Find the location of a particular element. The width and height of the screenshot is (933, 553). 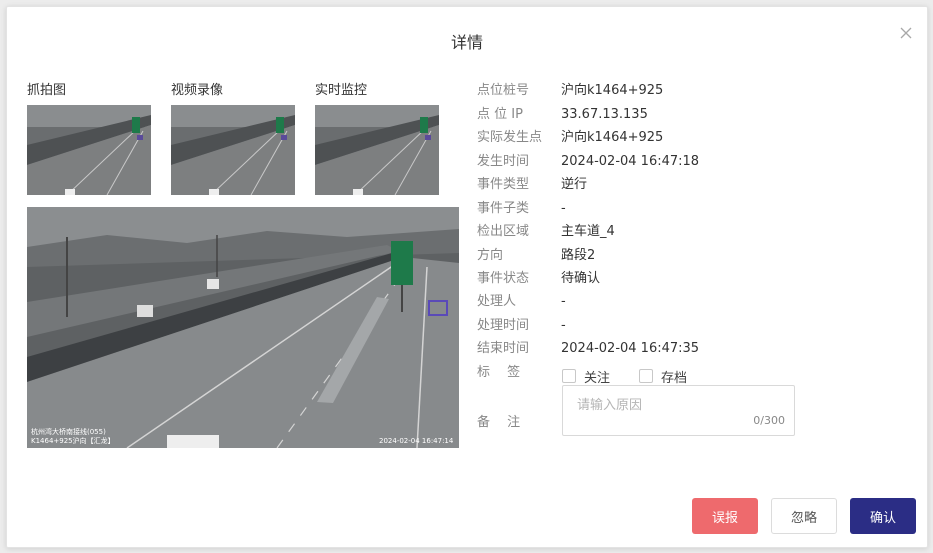

detail-label: 处理时间 is located at coordinates (503, 325).